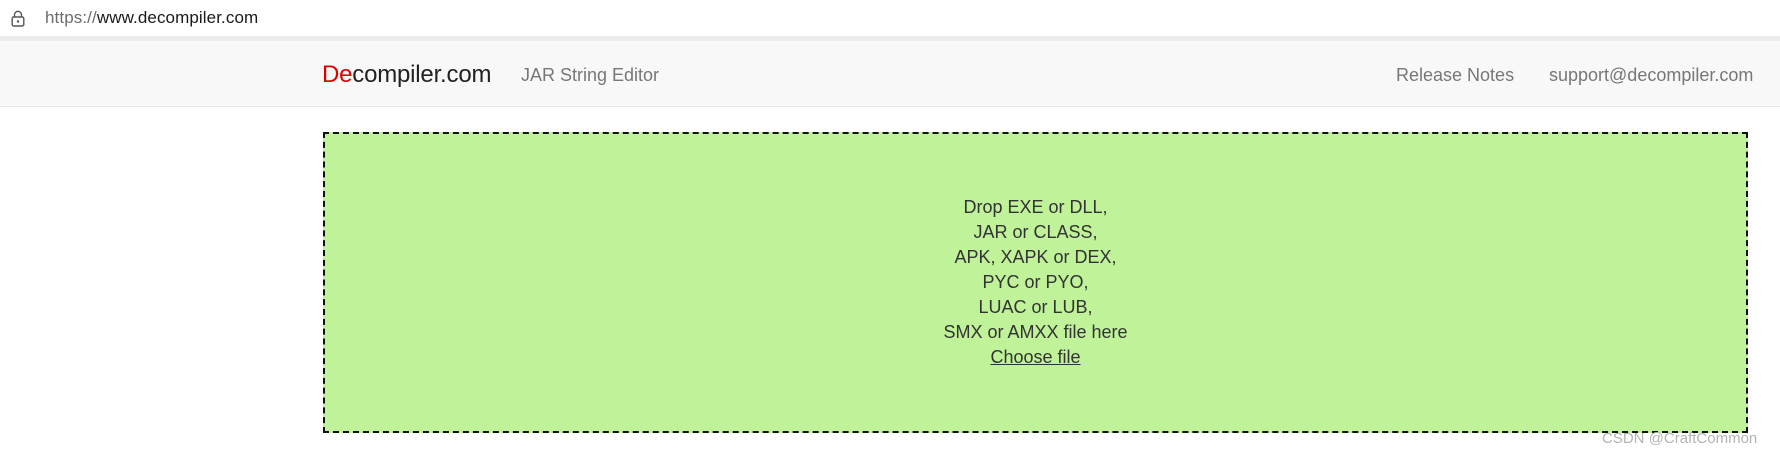 The image size is (1780, 455). What do you see at coordinates (1035, 207) in the screenshot?
I see `drop-line-exe: Drop EXE or DLL,` at bounding box center [1035, 207].